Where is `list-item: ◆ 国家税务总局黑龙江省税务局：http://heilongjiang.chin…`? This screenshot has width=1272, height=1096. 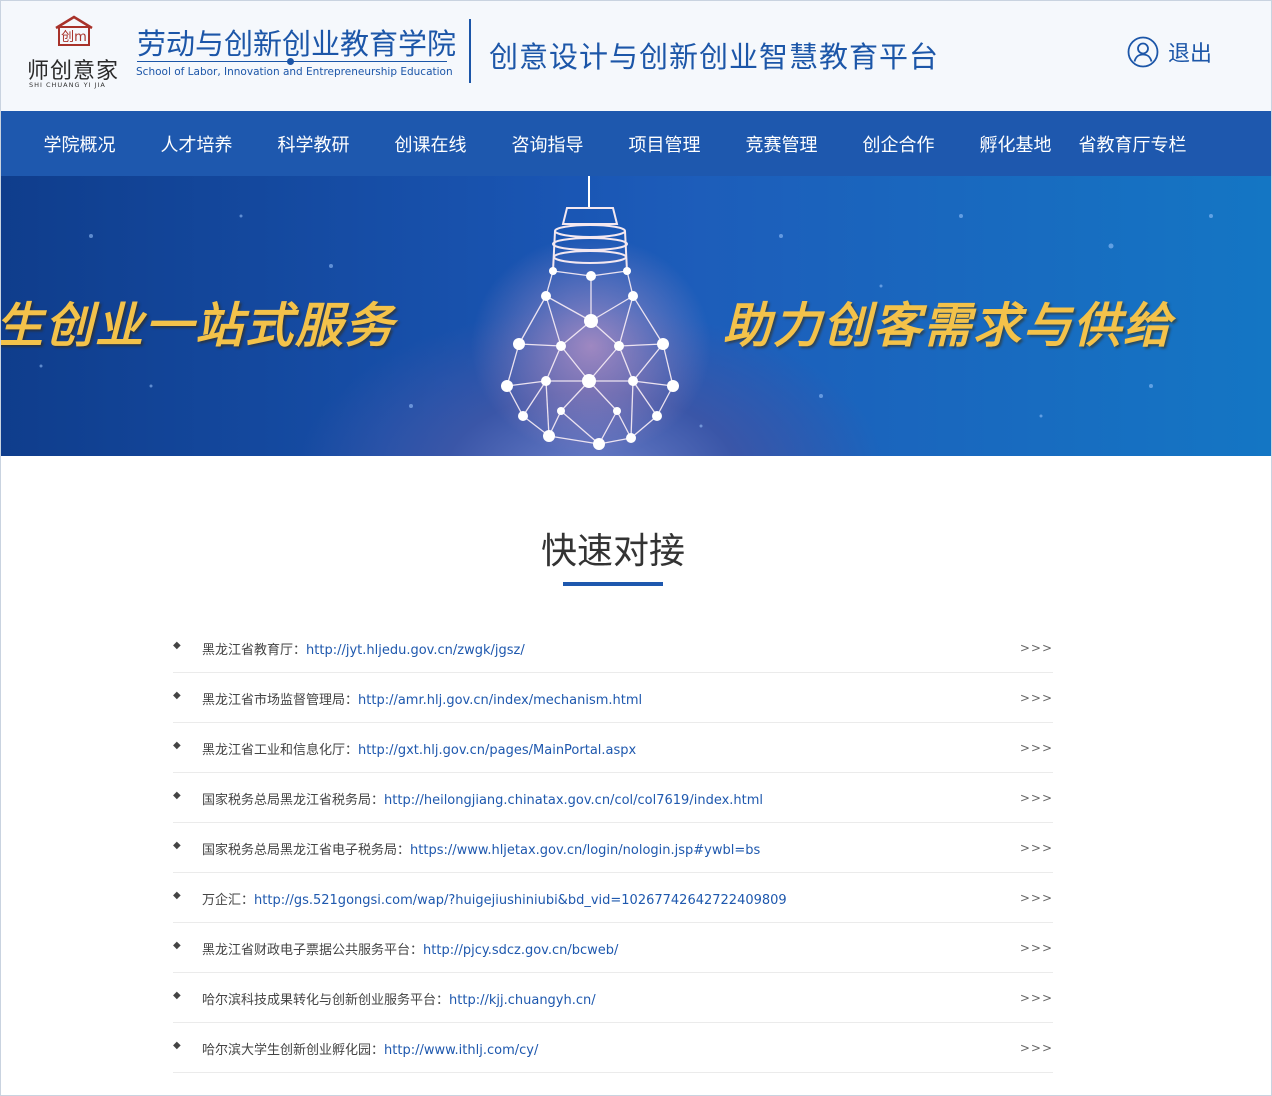 list-item: ◆ 国家税务总局黑龙江省税务局：http://heilongjiang.chin… is located at coordinates (613, 798).